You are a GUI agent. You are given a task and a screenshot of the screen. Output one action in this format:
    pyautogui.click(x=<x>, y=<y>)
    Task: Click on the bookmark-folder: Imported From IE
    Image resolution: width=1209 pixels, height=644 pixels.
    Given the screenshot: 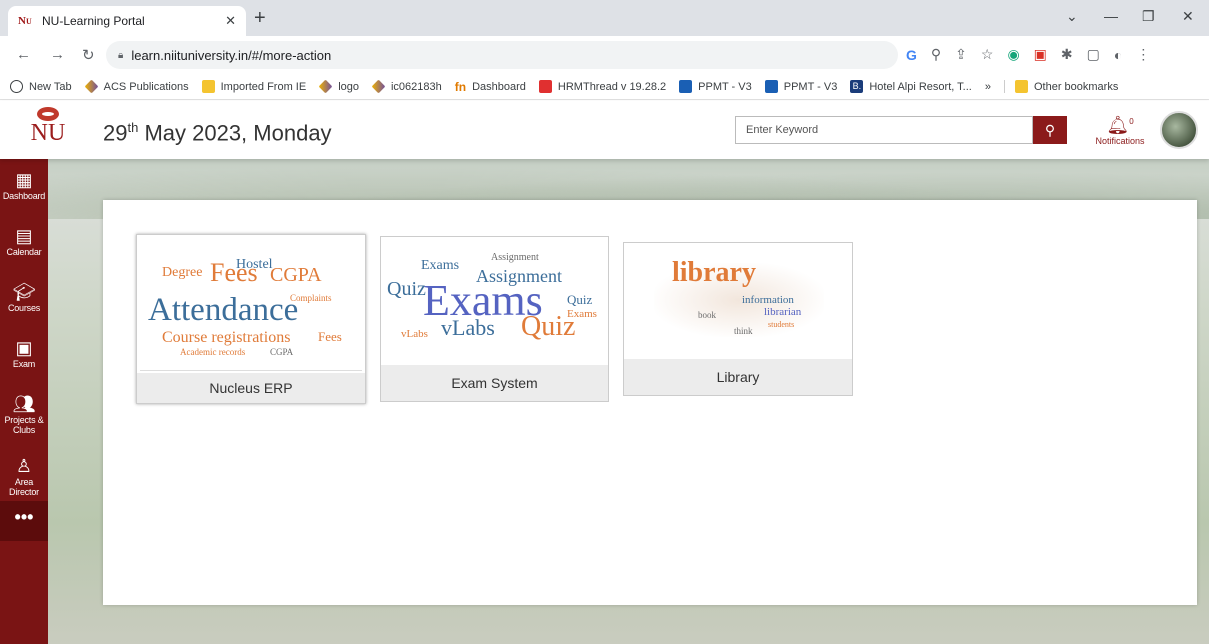 What is the action you would take?
    pyautogui.click(x=253, y=86)
    